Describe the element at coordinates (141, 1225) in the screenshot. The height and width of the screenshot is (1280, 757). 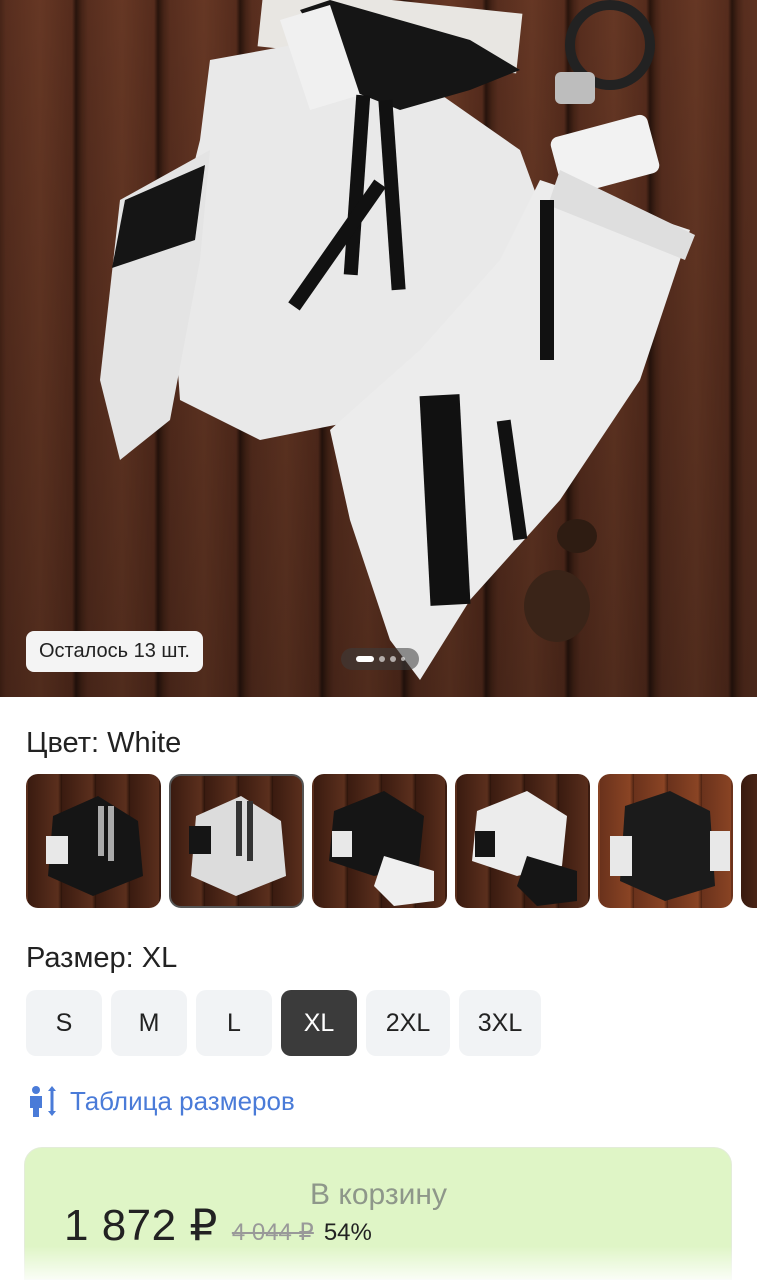
I see `current-price: 1 872 ₽` at that location.